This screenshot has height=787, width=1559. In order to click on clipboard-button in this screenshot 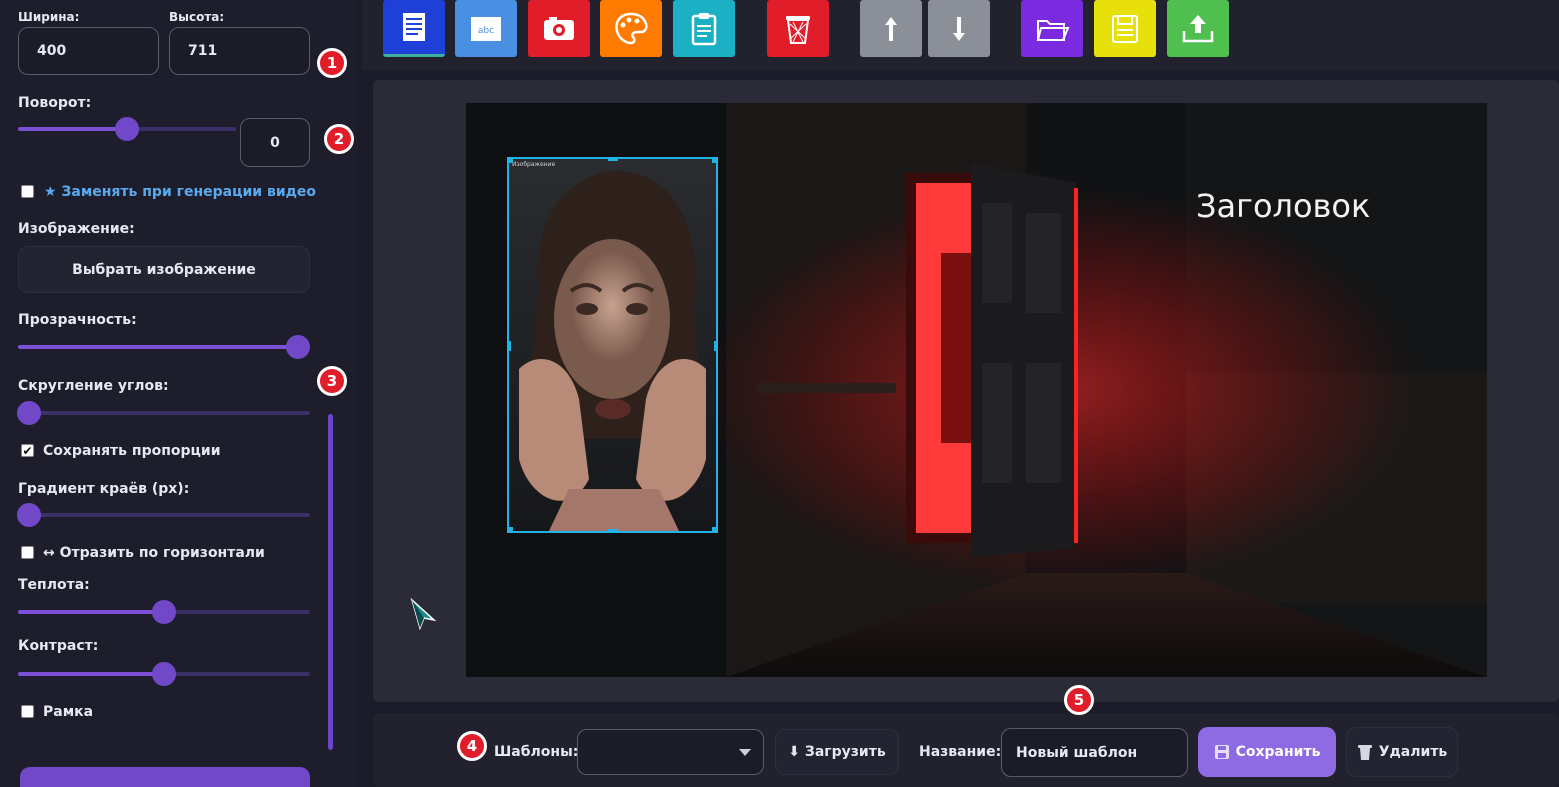, I will do `click(704, 28)`.